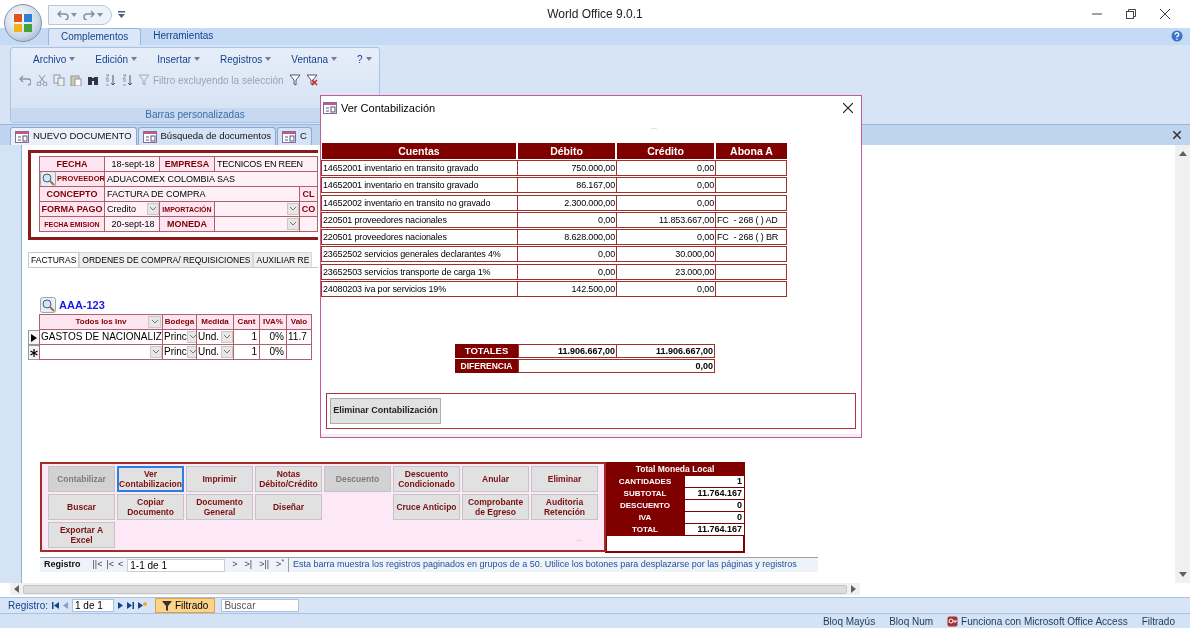 The height and width of the screenshot is (628, 1190). I want to click on menu-button: Insertar, so click(179, 59).